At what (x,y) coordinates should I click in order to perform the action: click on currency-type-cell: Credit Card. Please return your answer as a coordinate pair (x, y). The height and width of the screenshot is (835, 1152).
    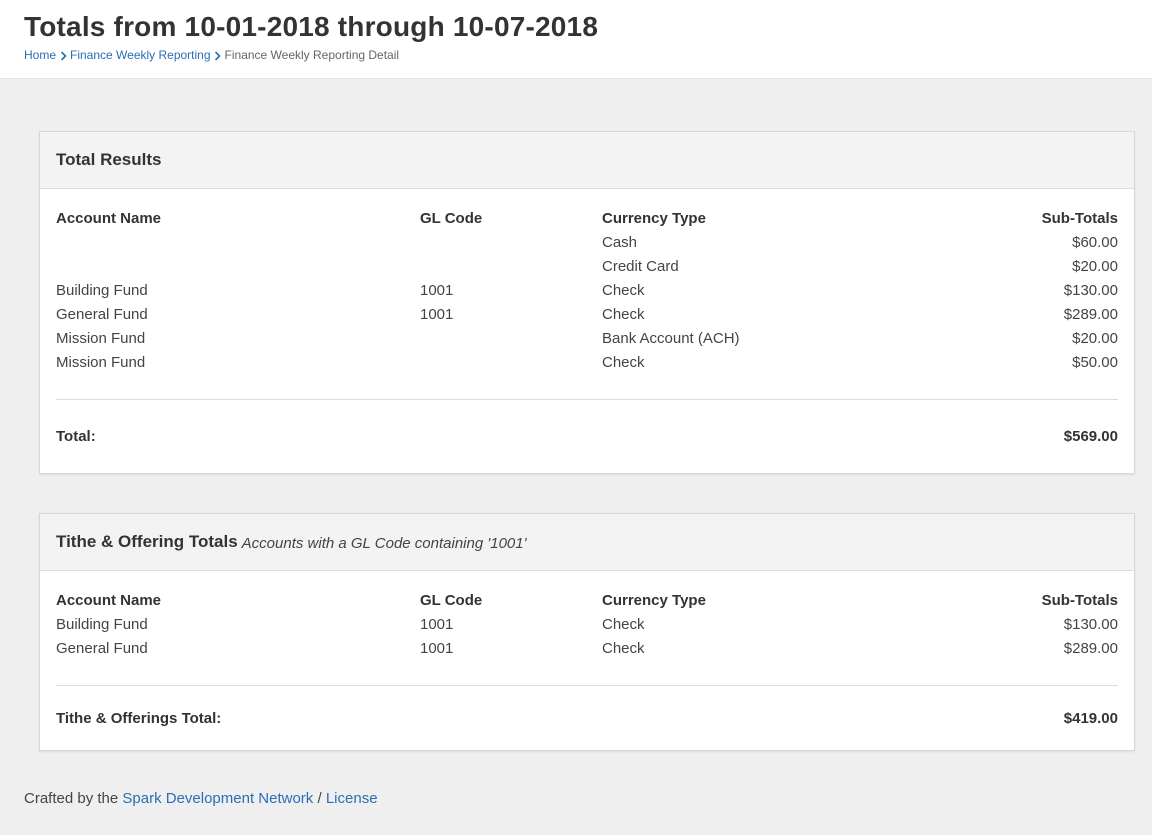
    Looking at the image, I should click on (640, 266).